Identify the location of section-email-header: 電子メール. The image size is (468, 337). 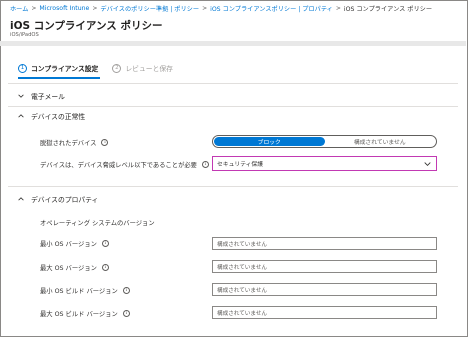
(41, 96).